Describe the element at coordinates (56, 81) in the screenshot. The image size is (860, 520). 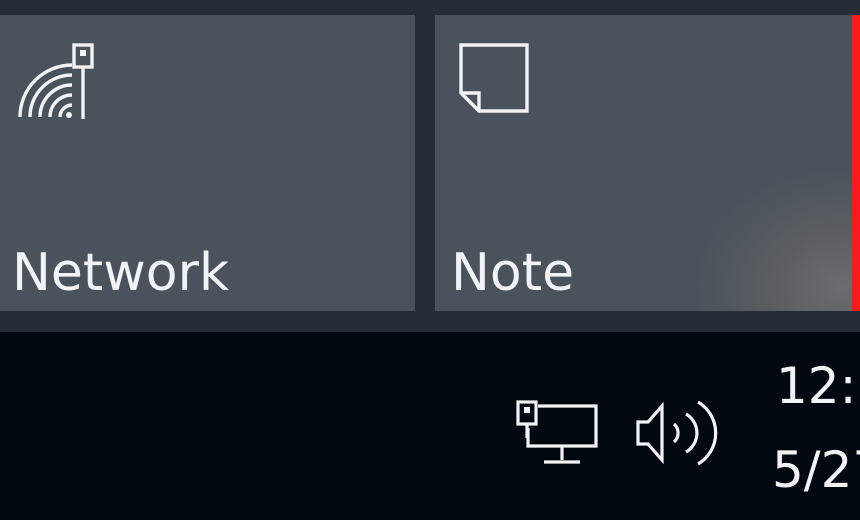
I see `network-icon` at that location.